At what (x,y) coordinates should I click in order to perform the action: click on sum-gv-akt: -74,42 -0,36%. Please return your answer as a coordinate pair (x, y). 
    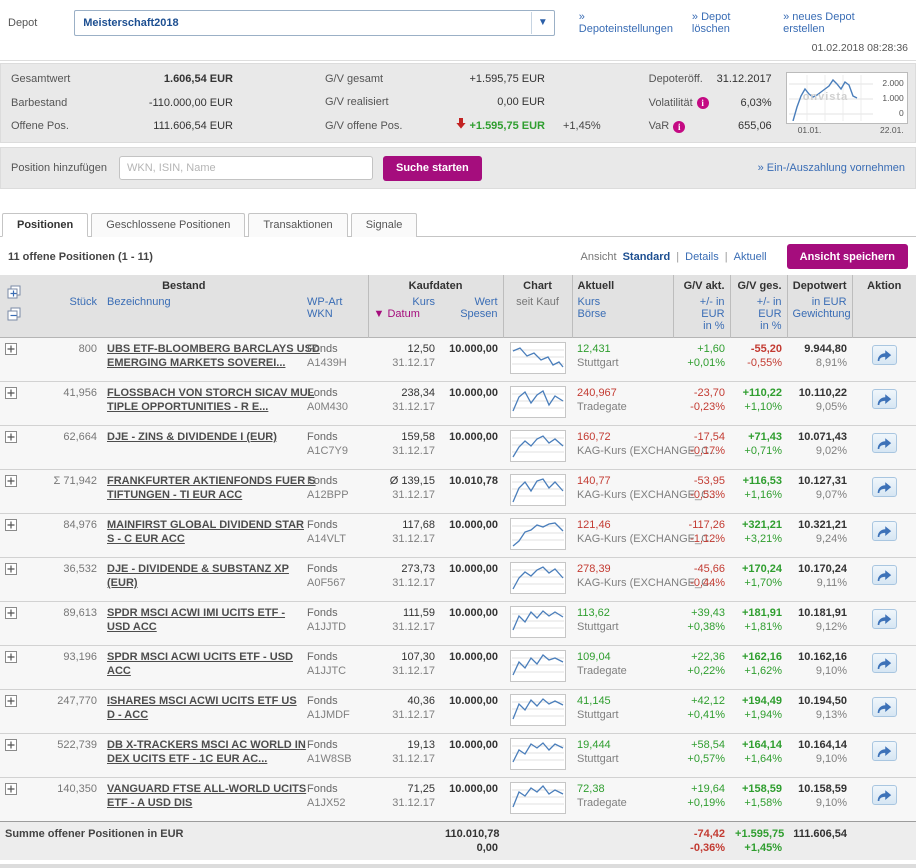
    Looking at the image, I should click on (702, 840).